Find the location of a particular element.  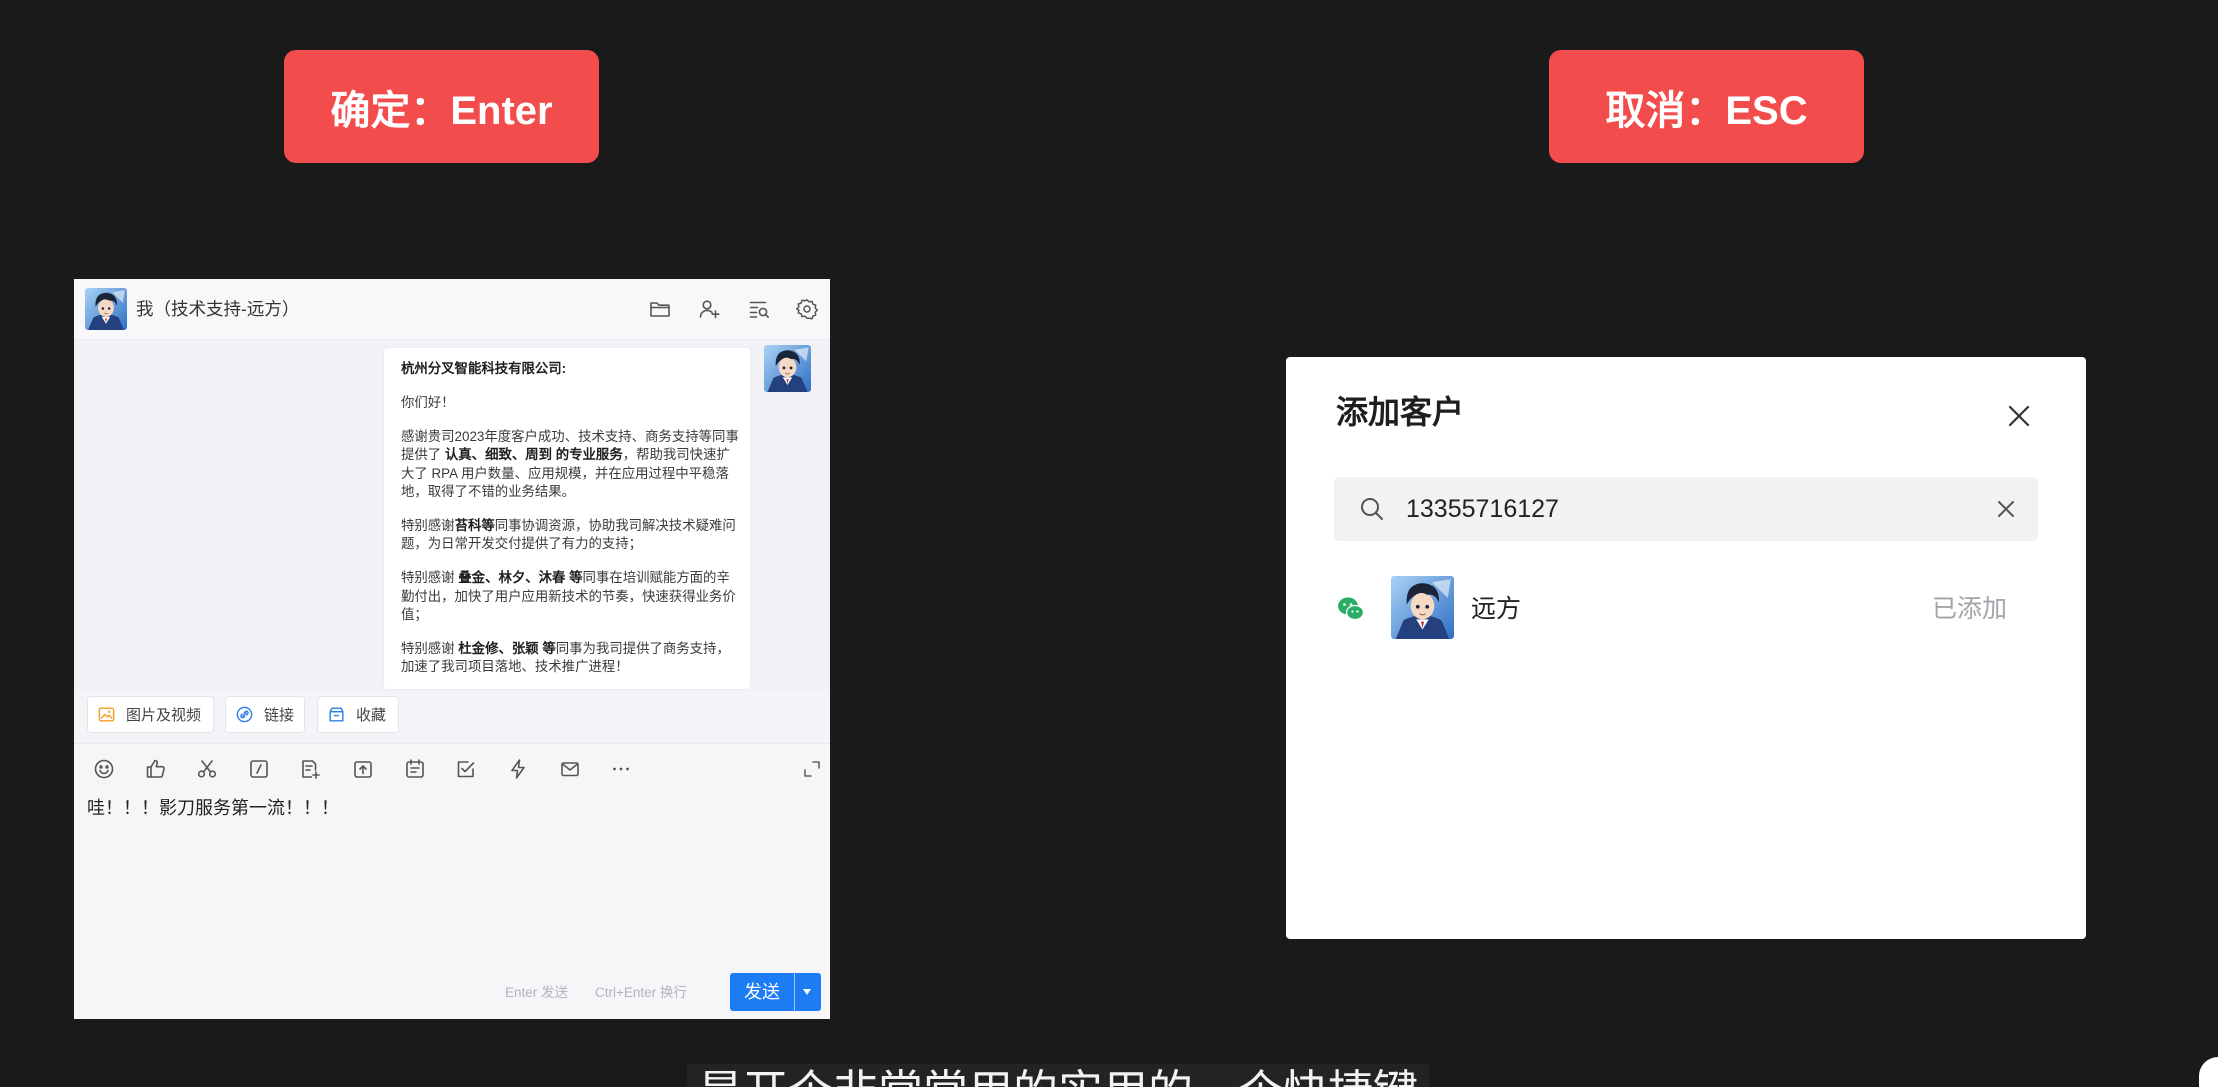

message-line: 特别感谢 杜金修、张颖 等同事为我司提供了商务支持， is located at coordinates (570, 649).